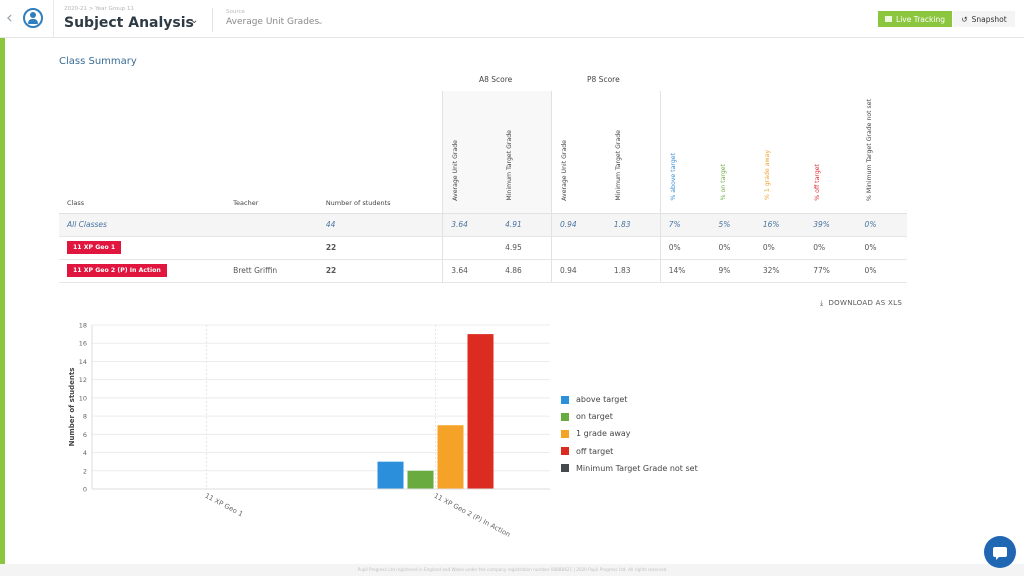 The image size is (1024, 576). Describe the element at coordinates (271, 152) in the screenshot. I see `col-teacher: Teacher` at that location.